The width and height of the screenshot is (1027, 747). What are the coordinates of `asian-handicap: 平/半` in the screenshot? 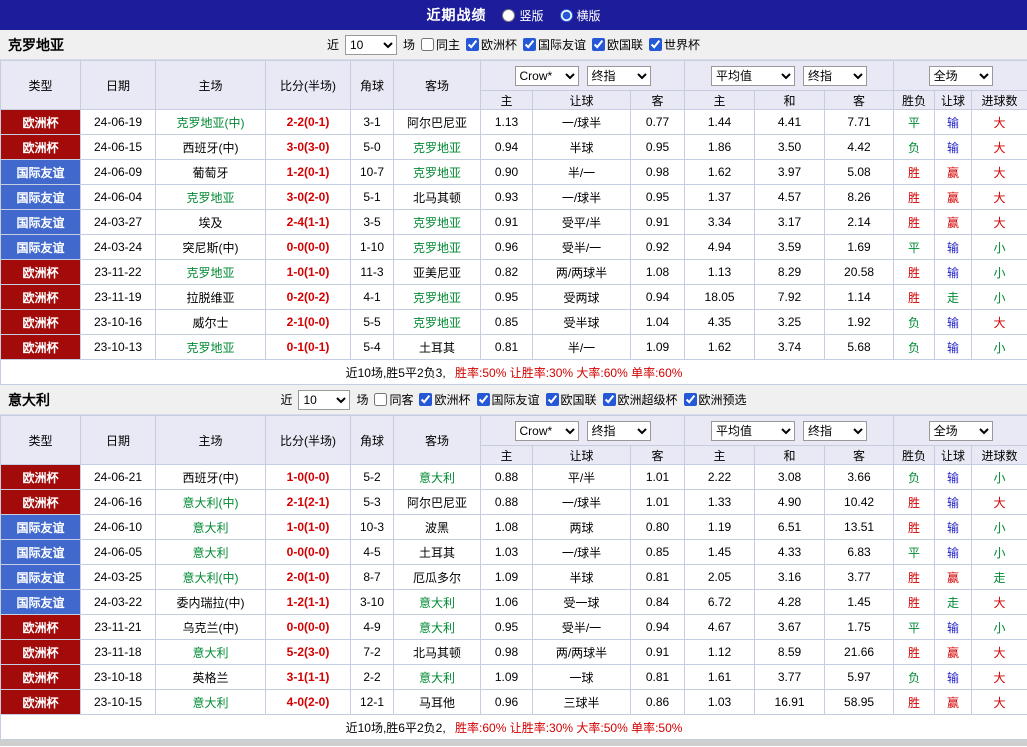 It's located at (581, 477).